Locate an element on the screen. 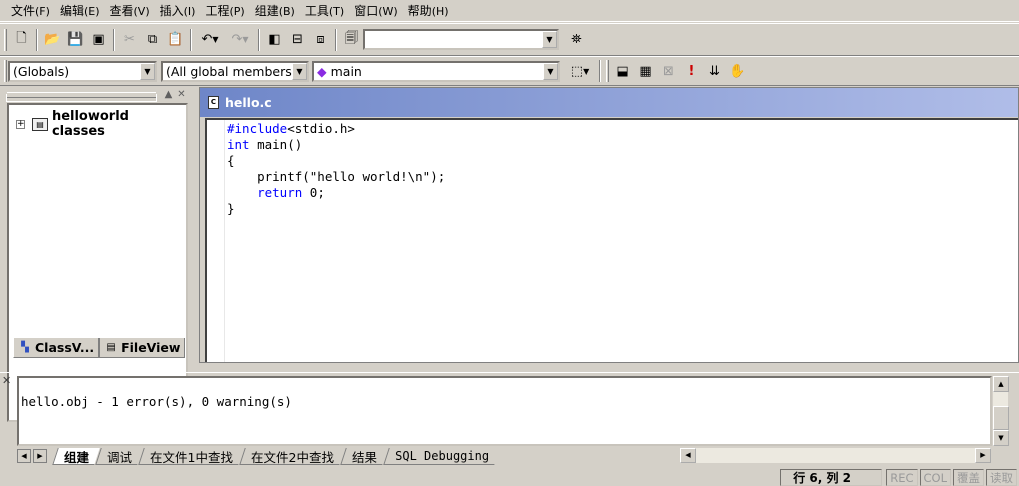 The height and width of the screenshot is (486, 1019). tab-scroll-right-icon: ▶ is located at coordinates (40, 456).